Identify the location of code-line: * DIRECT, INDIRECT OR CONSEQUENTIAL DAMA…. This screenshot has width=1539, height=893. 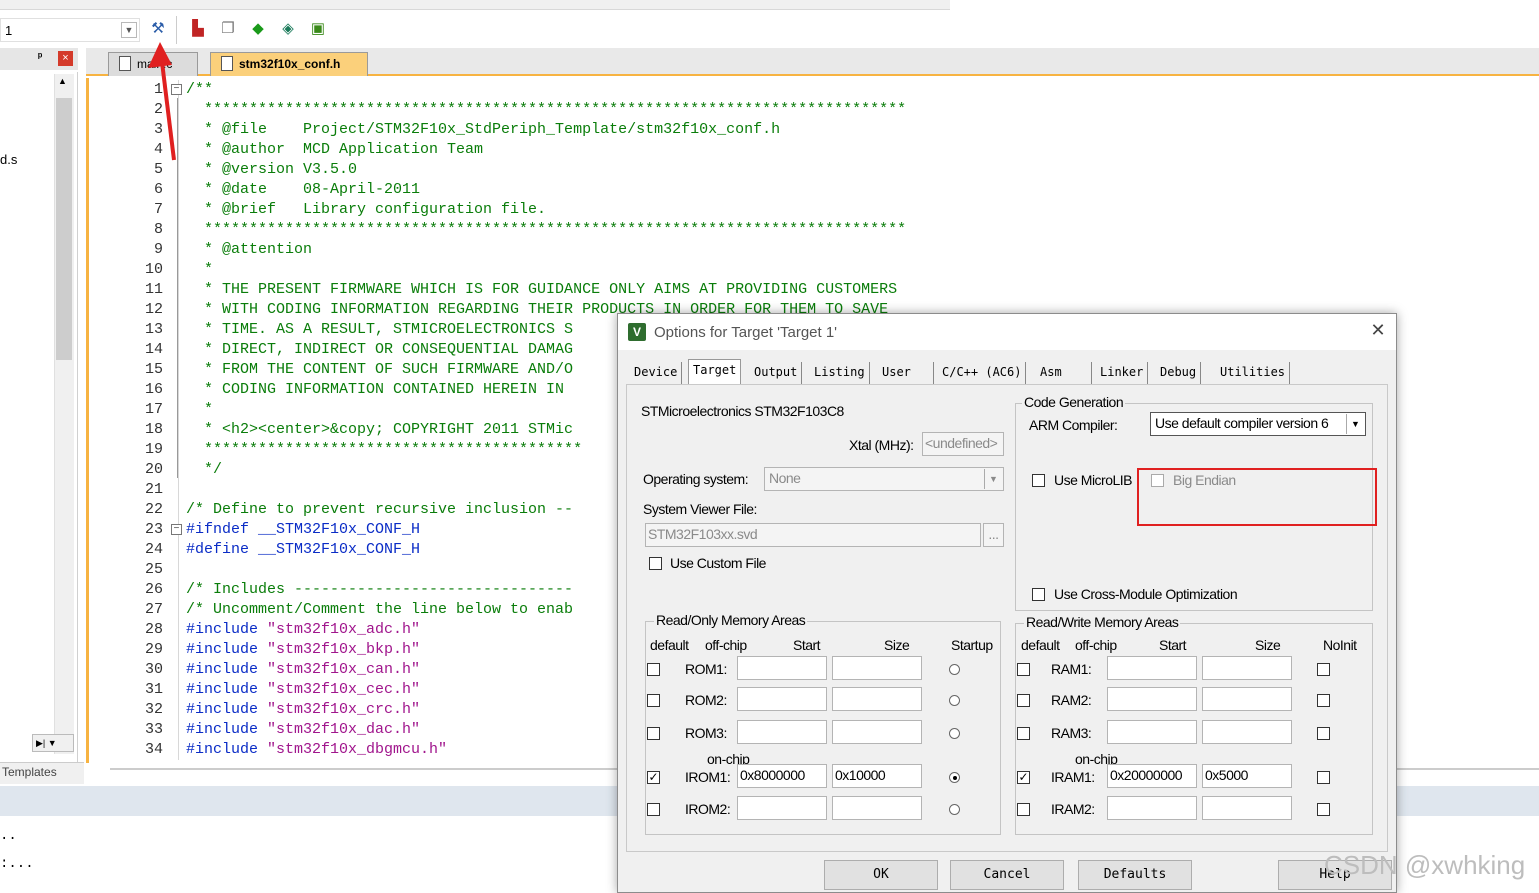
(379, 350).